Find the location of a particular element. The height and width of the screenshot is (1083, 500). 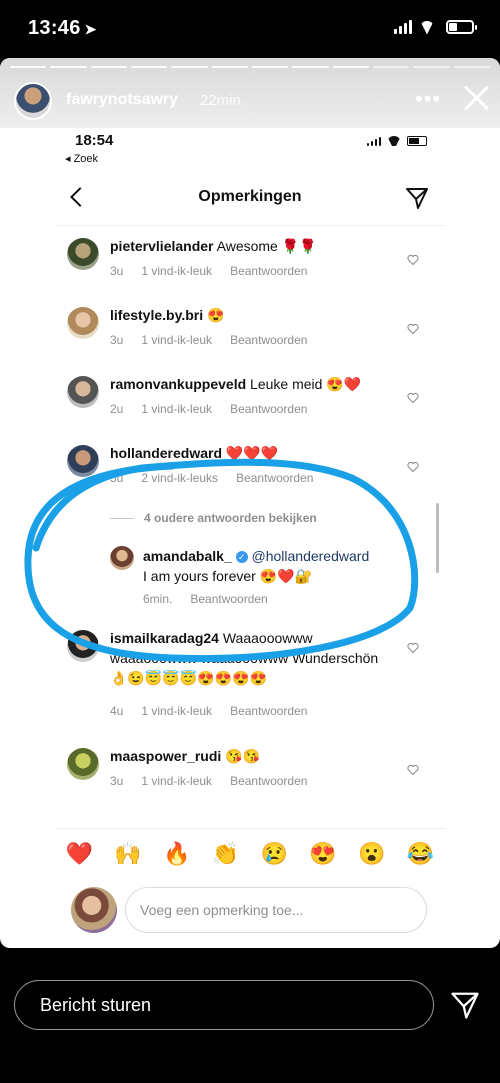

emoji-raised-hands: 🙌 is located at coordinates (128, 853).